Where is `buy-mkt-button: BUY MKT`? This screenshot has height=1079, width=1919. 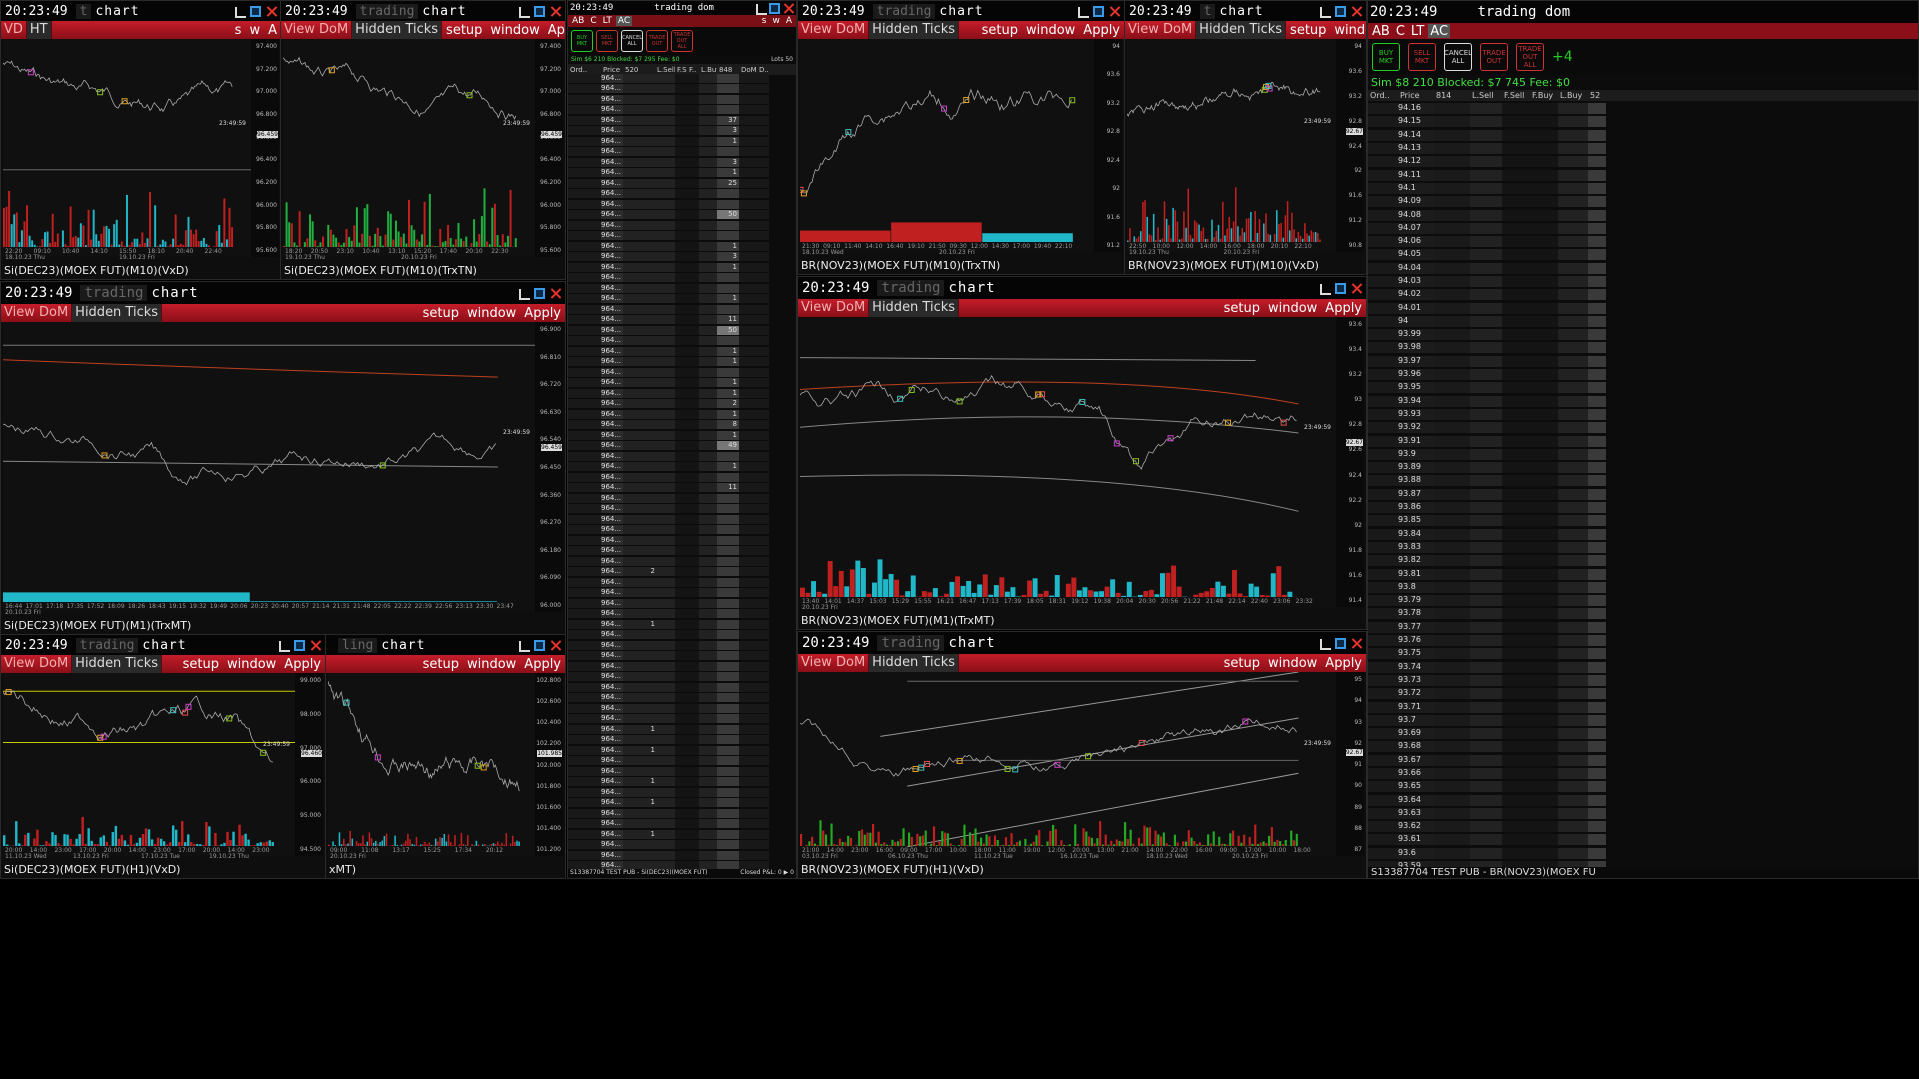
buy-mkt-button: BUY MKT is located at coordinates (1386, 57).